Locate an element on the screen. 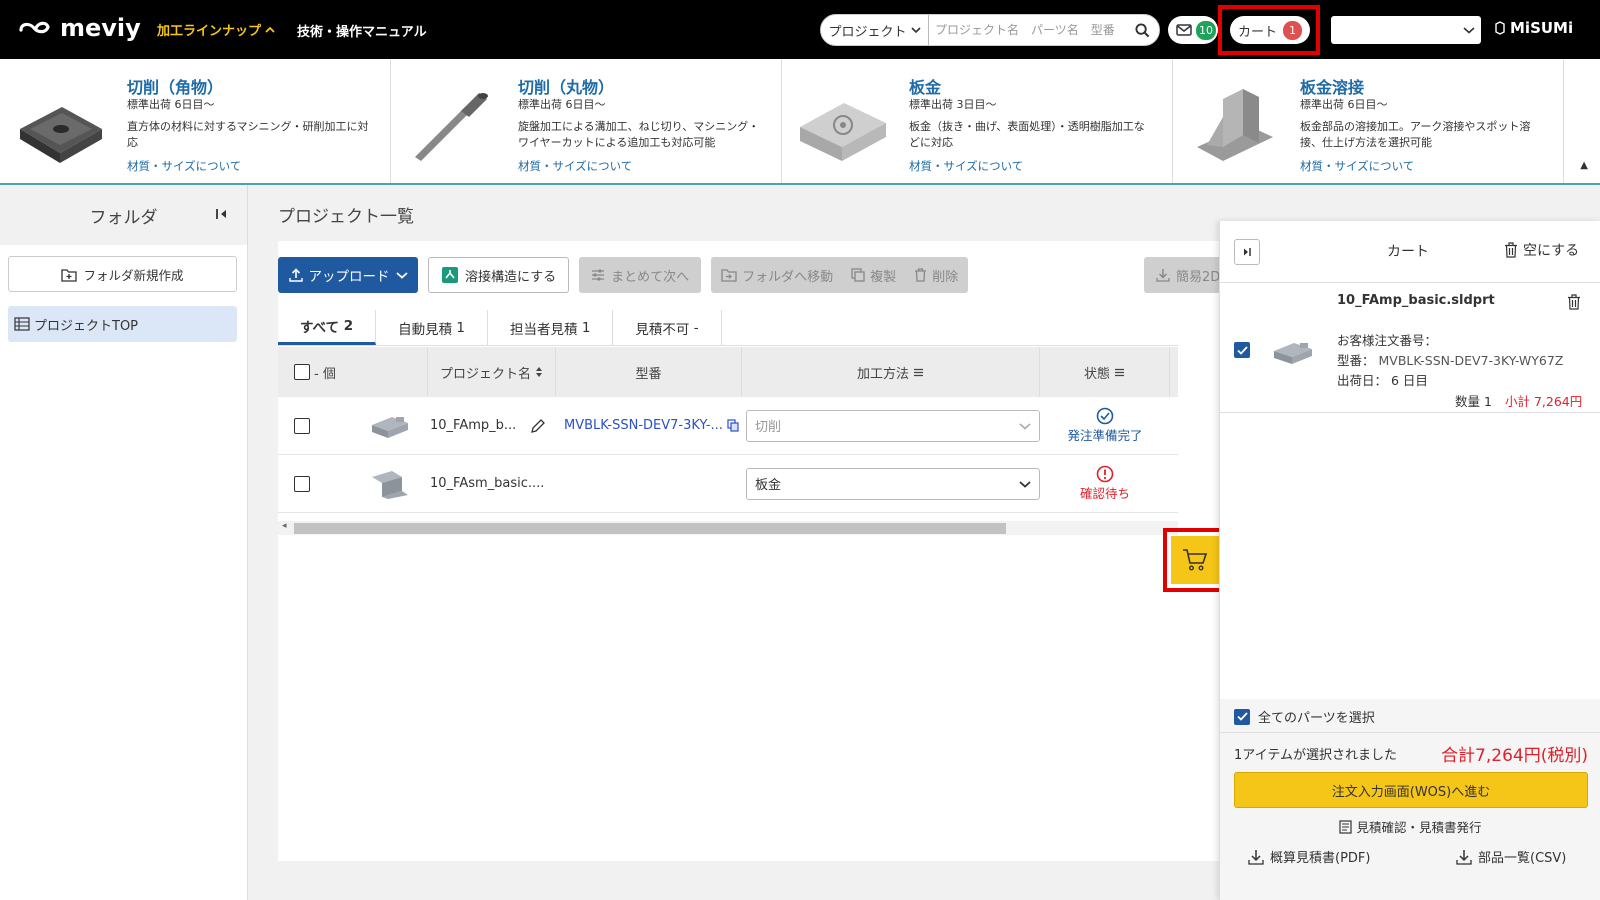 This screenshot has width=1600, height=900. batch-next-button: まとめて次へ is located at coordinates (640, 275).